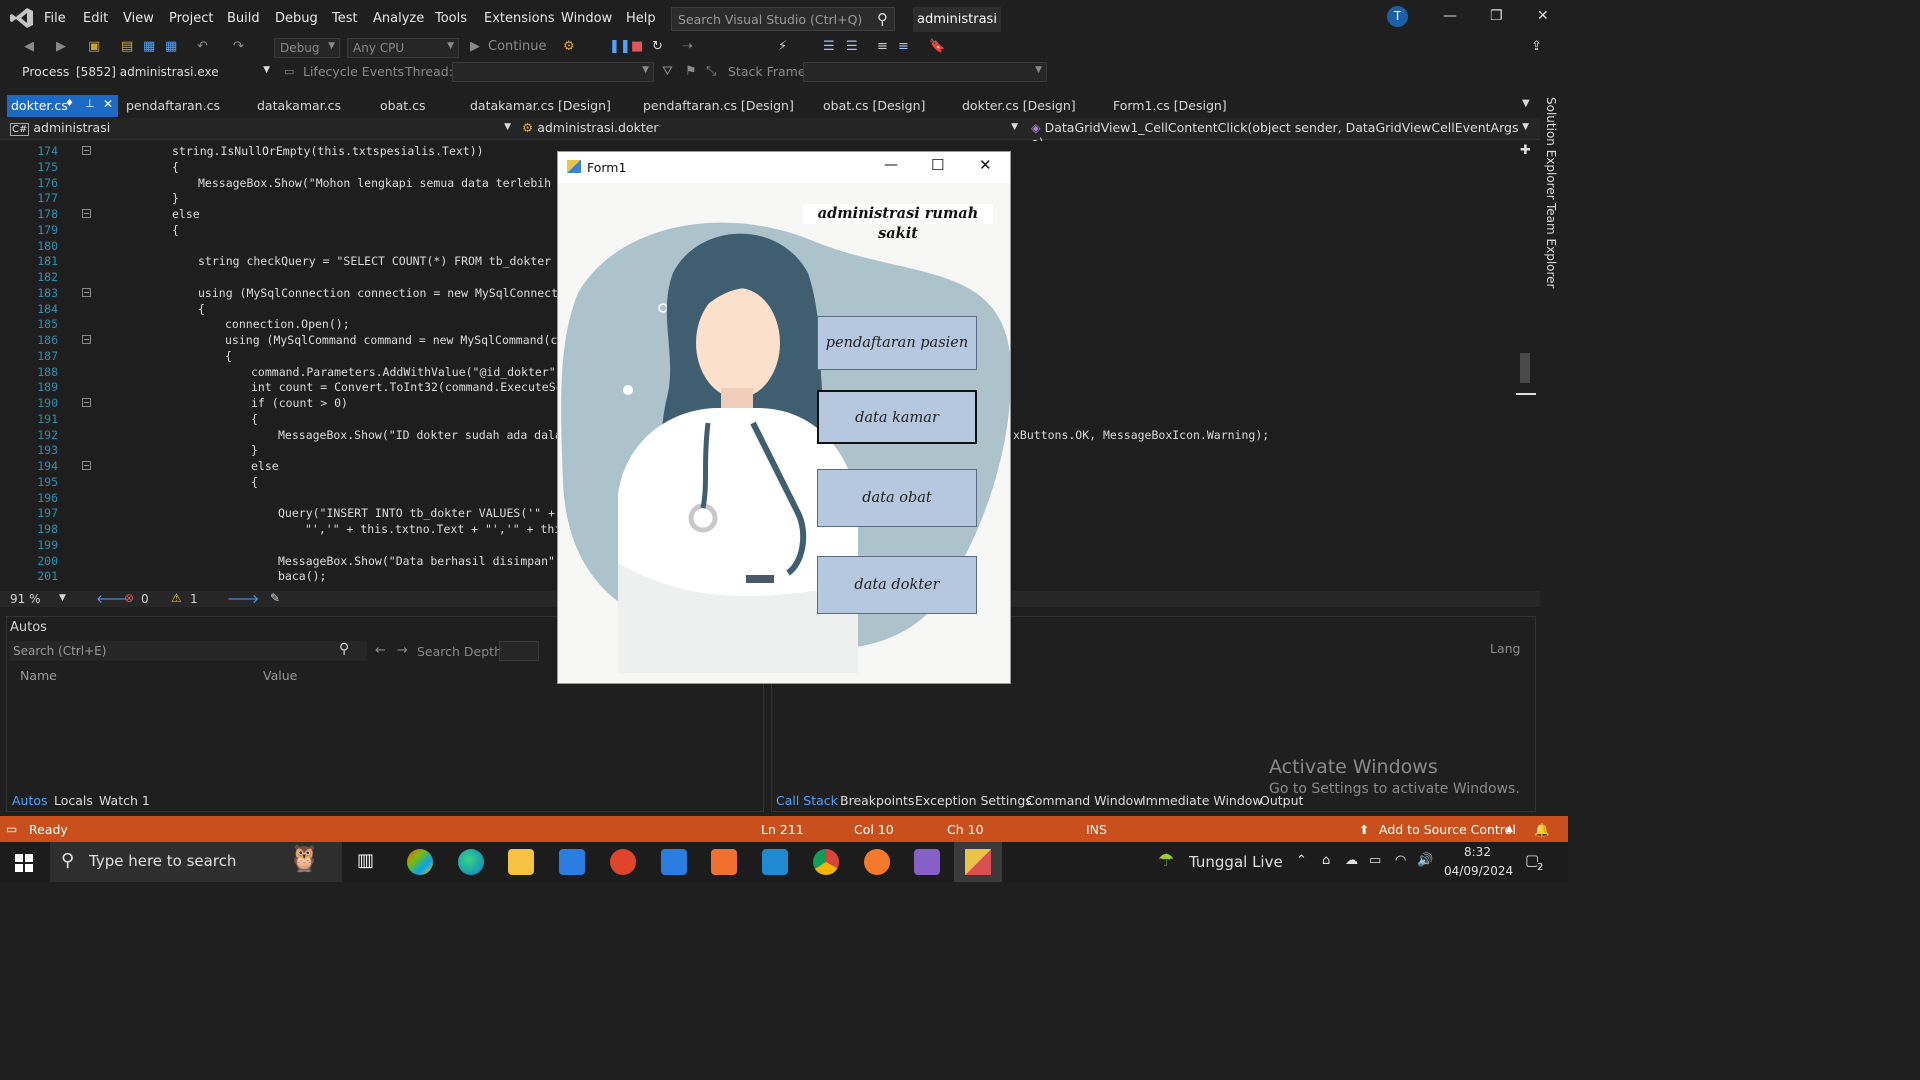  I want to click on configuration-select: Debug ▼, so click(307, 48).